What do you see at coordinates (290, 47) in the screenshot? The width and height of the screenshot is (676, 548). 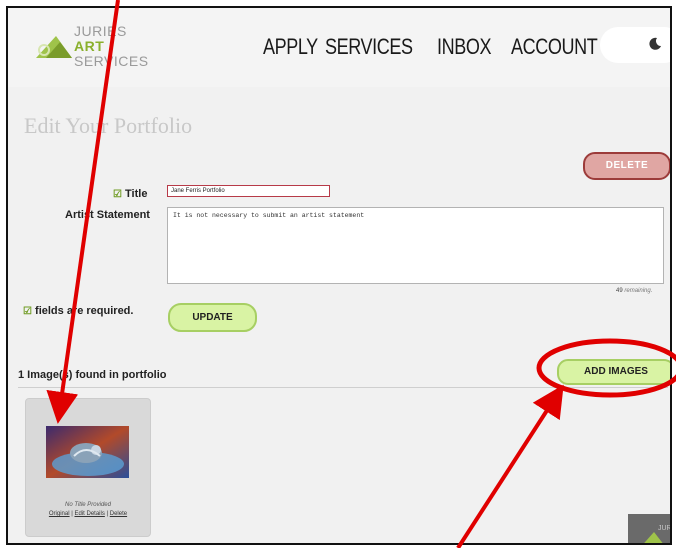 I see `nav-apply: APPLY` at bounding box center [290, 47].